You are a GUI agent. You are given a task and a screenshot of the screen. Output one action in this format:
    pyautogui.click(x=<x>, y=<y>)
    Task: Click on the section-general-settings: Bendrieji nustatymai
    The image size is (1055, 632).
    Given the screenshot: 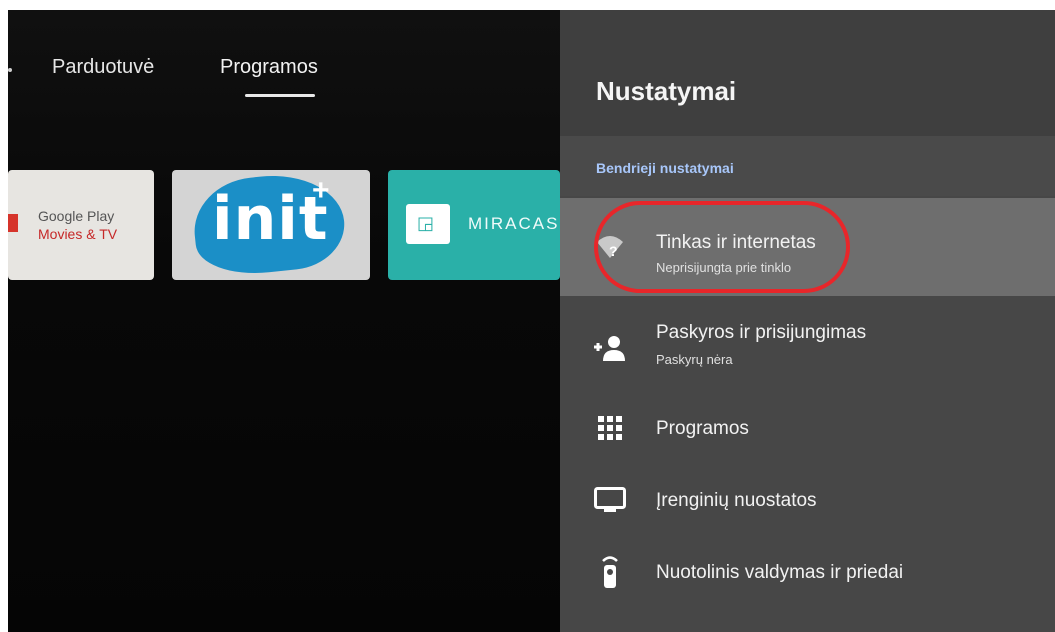 What is the action you would take?
    pyautogui.click(x=665, y=168)
    